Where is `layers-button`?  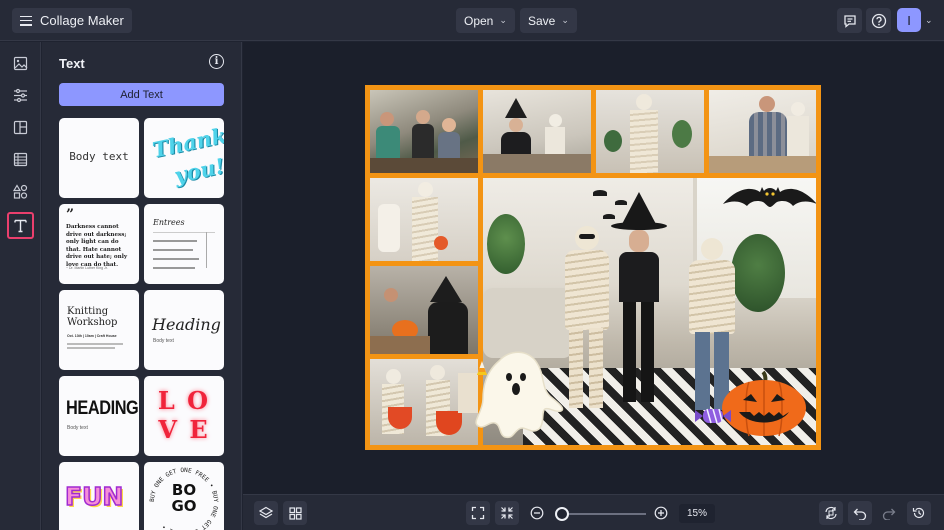 layers-button is located at coordinates (266, 513).